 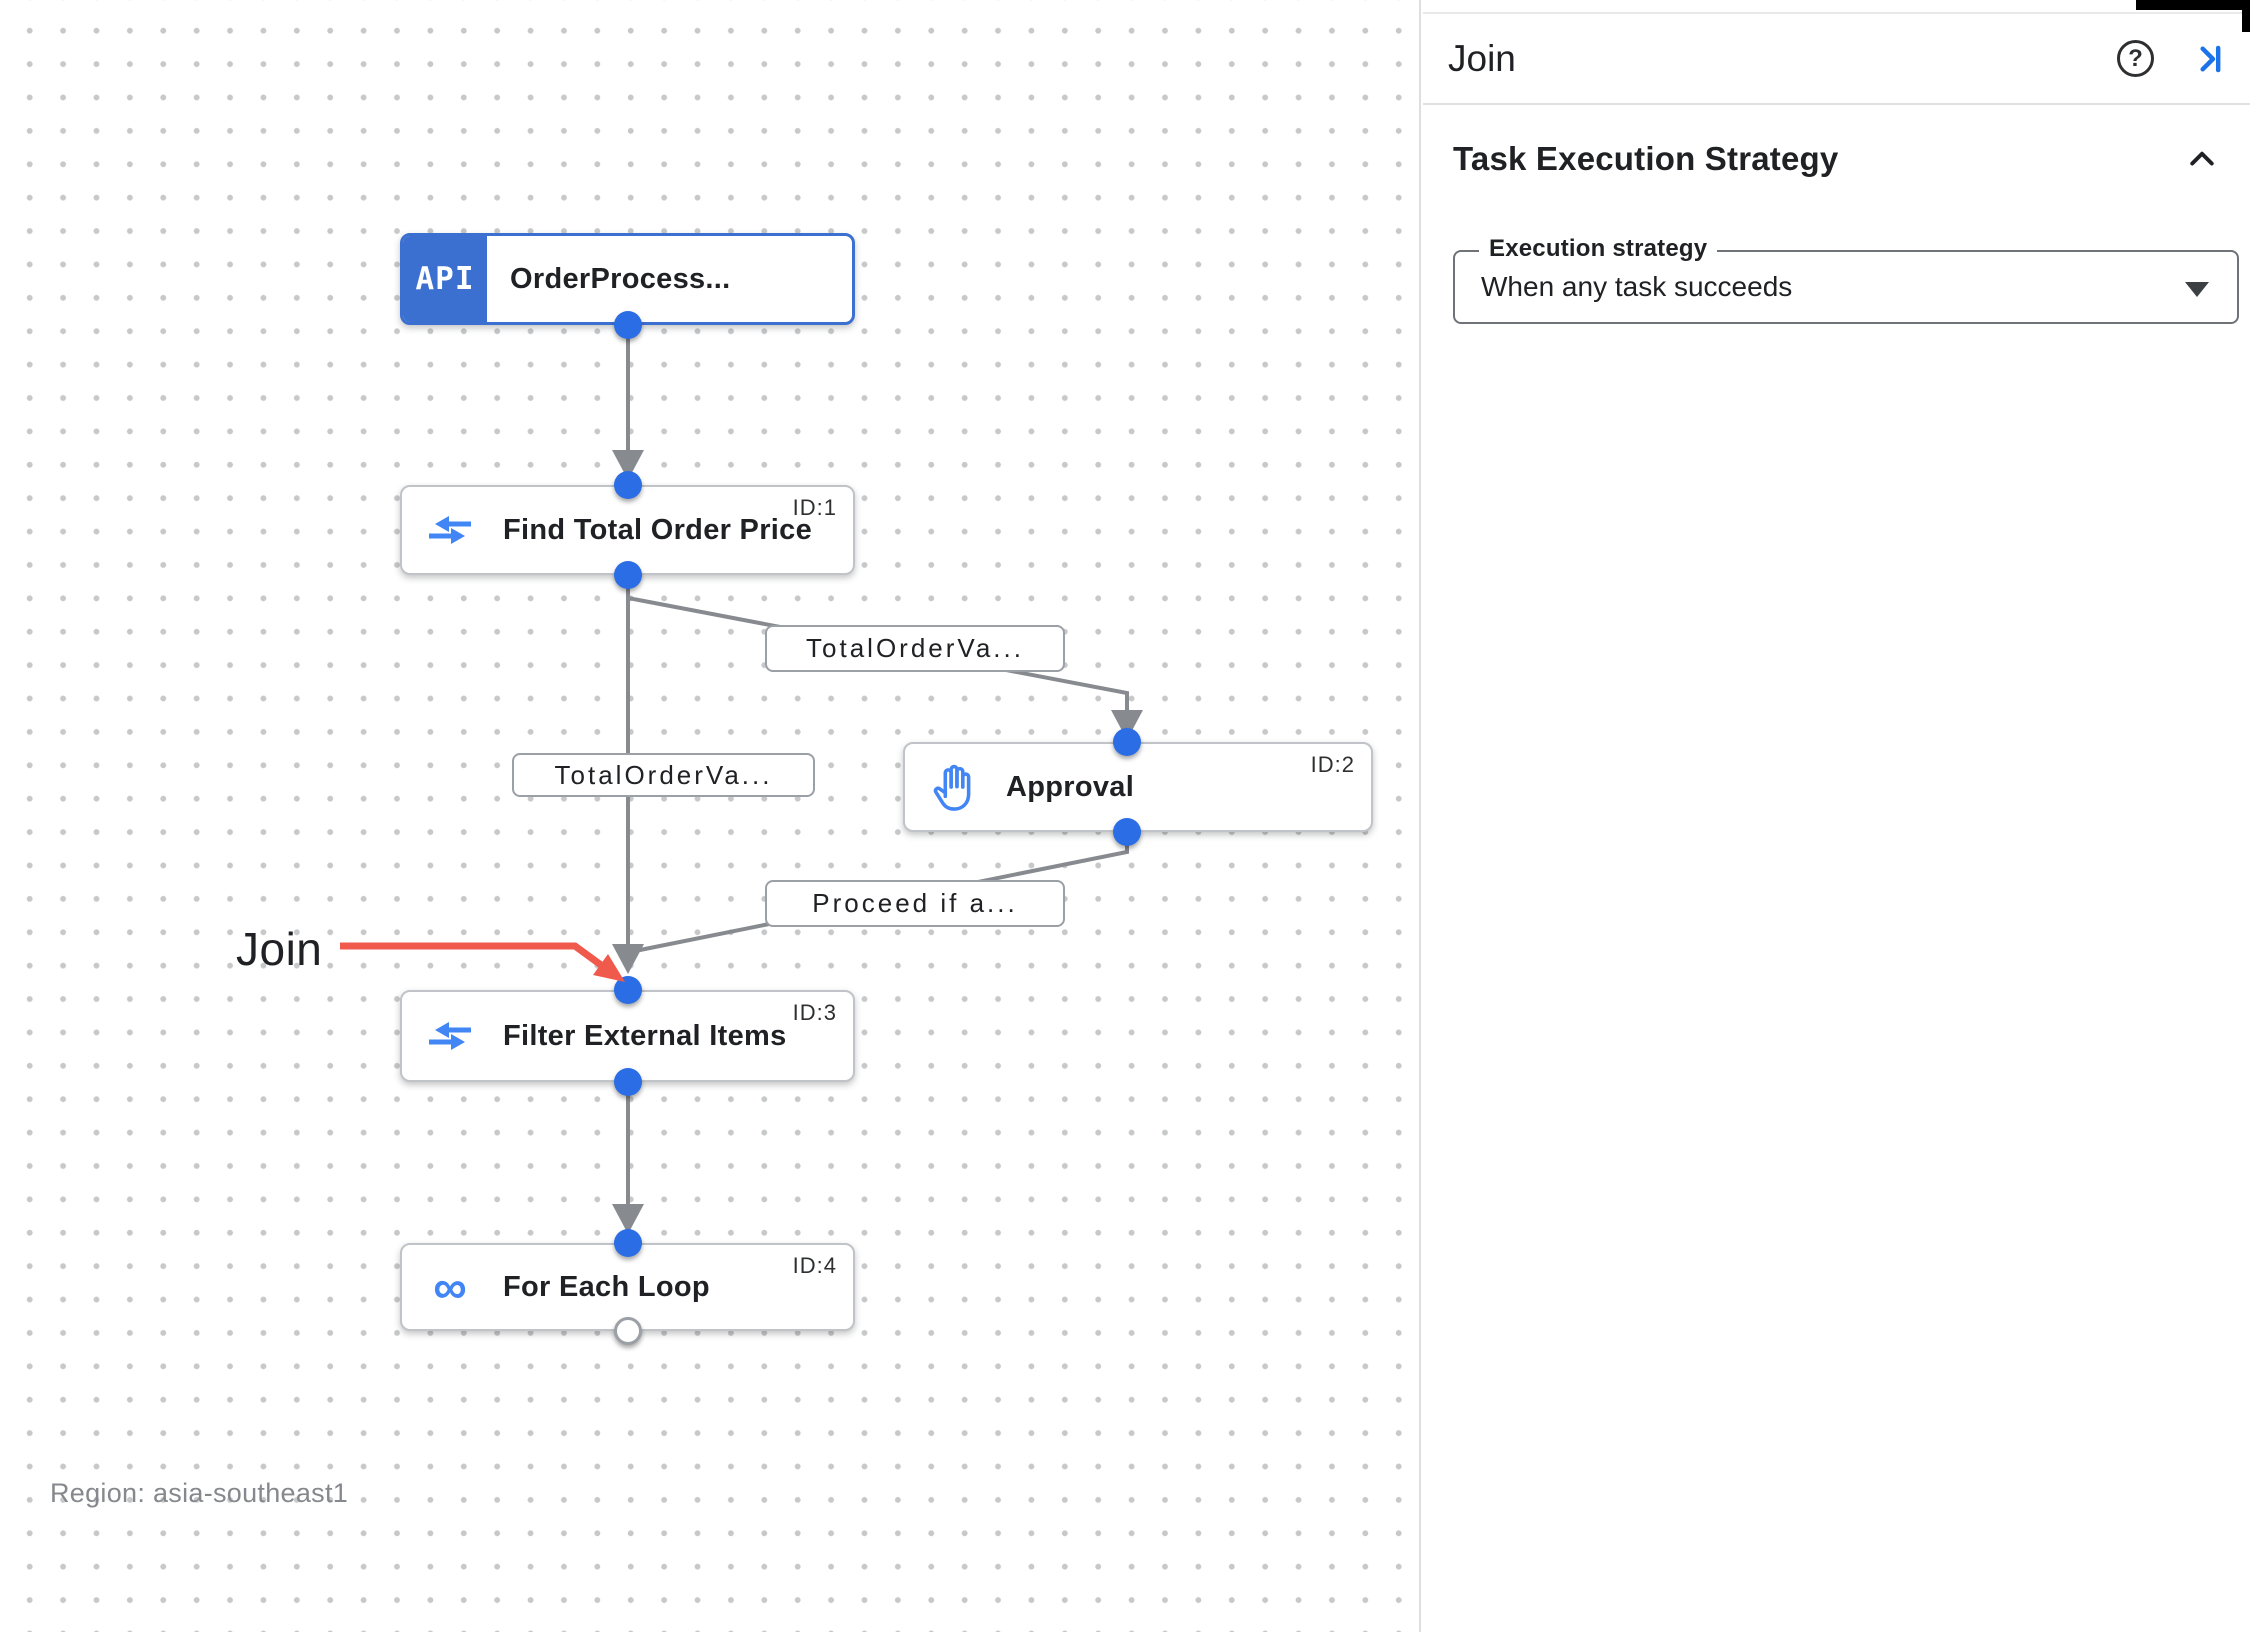 What do you see at coordinates (1646, 158) in the screenshot?
I see `section-title: Task Execution Strategy` at bounding box center [1646, 158].